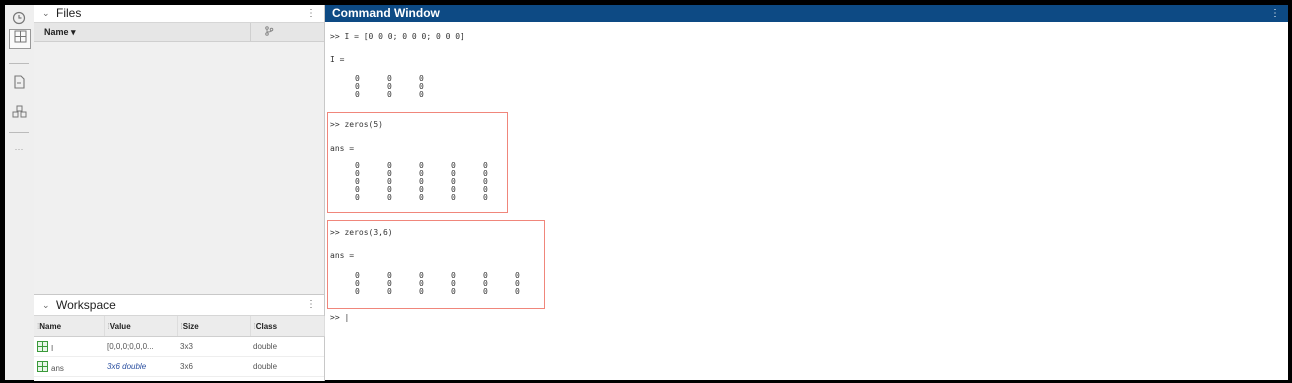 The image size is (1292, 383). Describe the element at coordinates (361, 232) in the screenshot. I see `command-line: >> zeros(3,6)` at that location.